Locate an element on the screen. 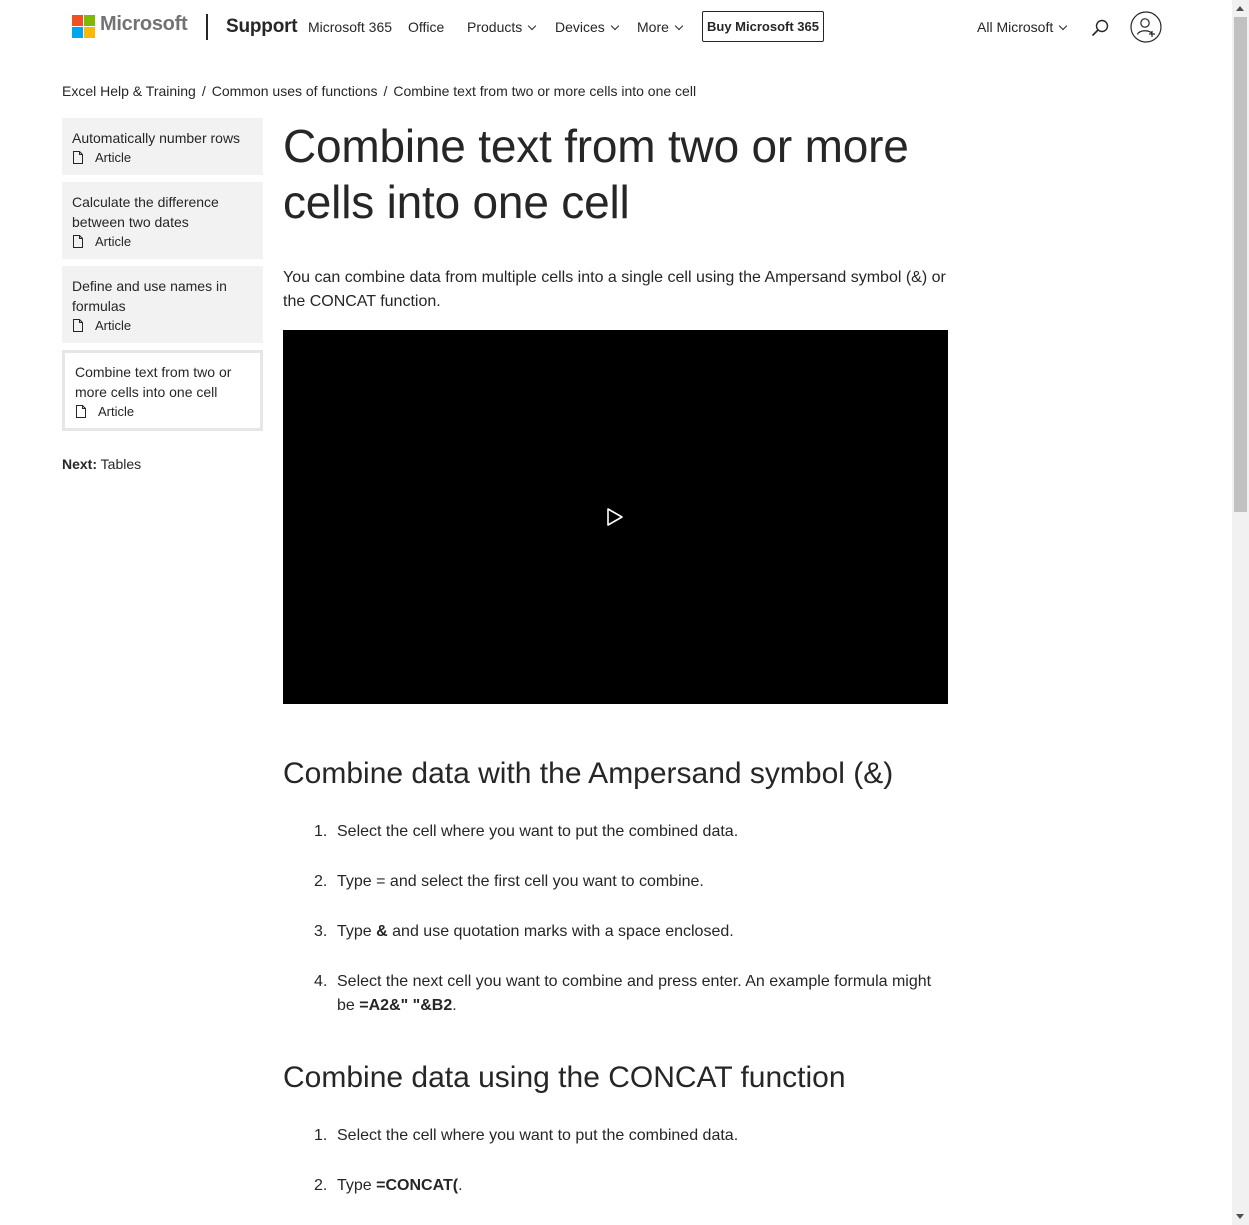 This screenshot has width=1249, height=1225. nav-microsoft-365: Microsoft 365 is located at coordinates (350, 27).